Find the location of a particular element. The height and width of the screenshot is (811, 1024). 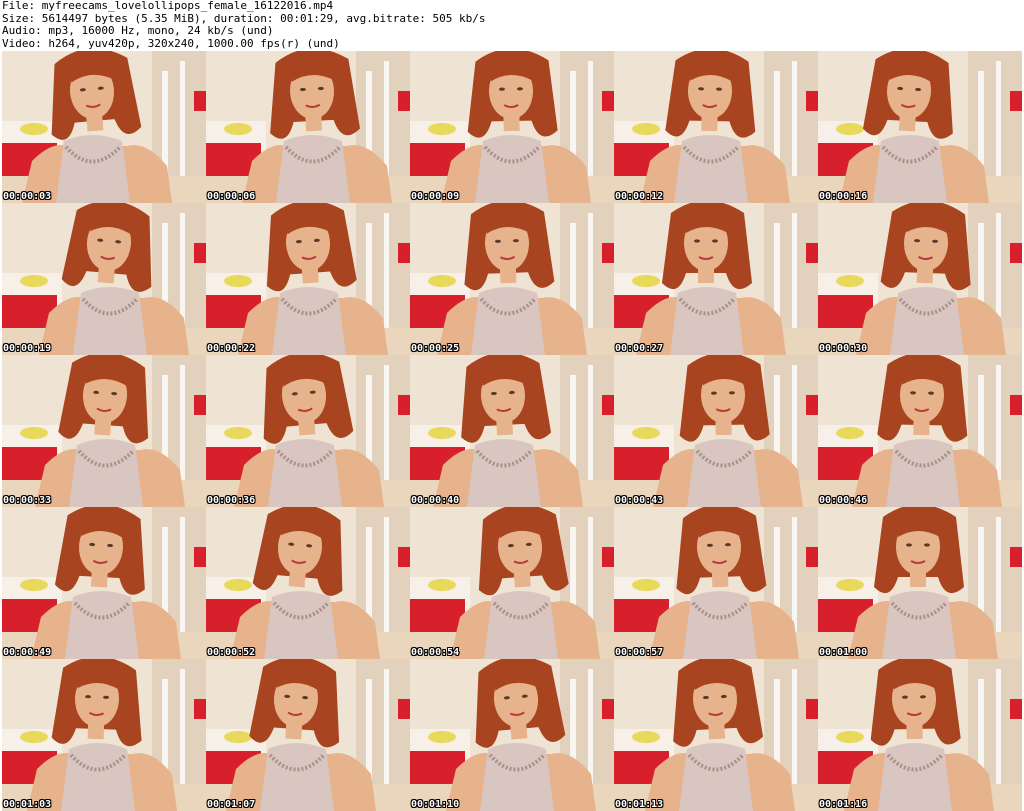

video-frame-thumbnail: 00:00:52 is located at coordinates (308, 583).